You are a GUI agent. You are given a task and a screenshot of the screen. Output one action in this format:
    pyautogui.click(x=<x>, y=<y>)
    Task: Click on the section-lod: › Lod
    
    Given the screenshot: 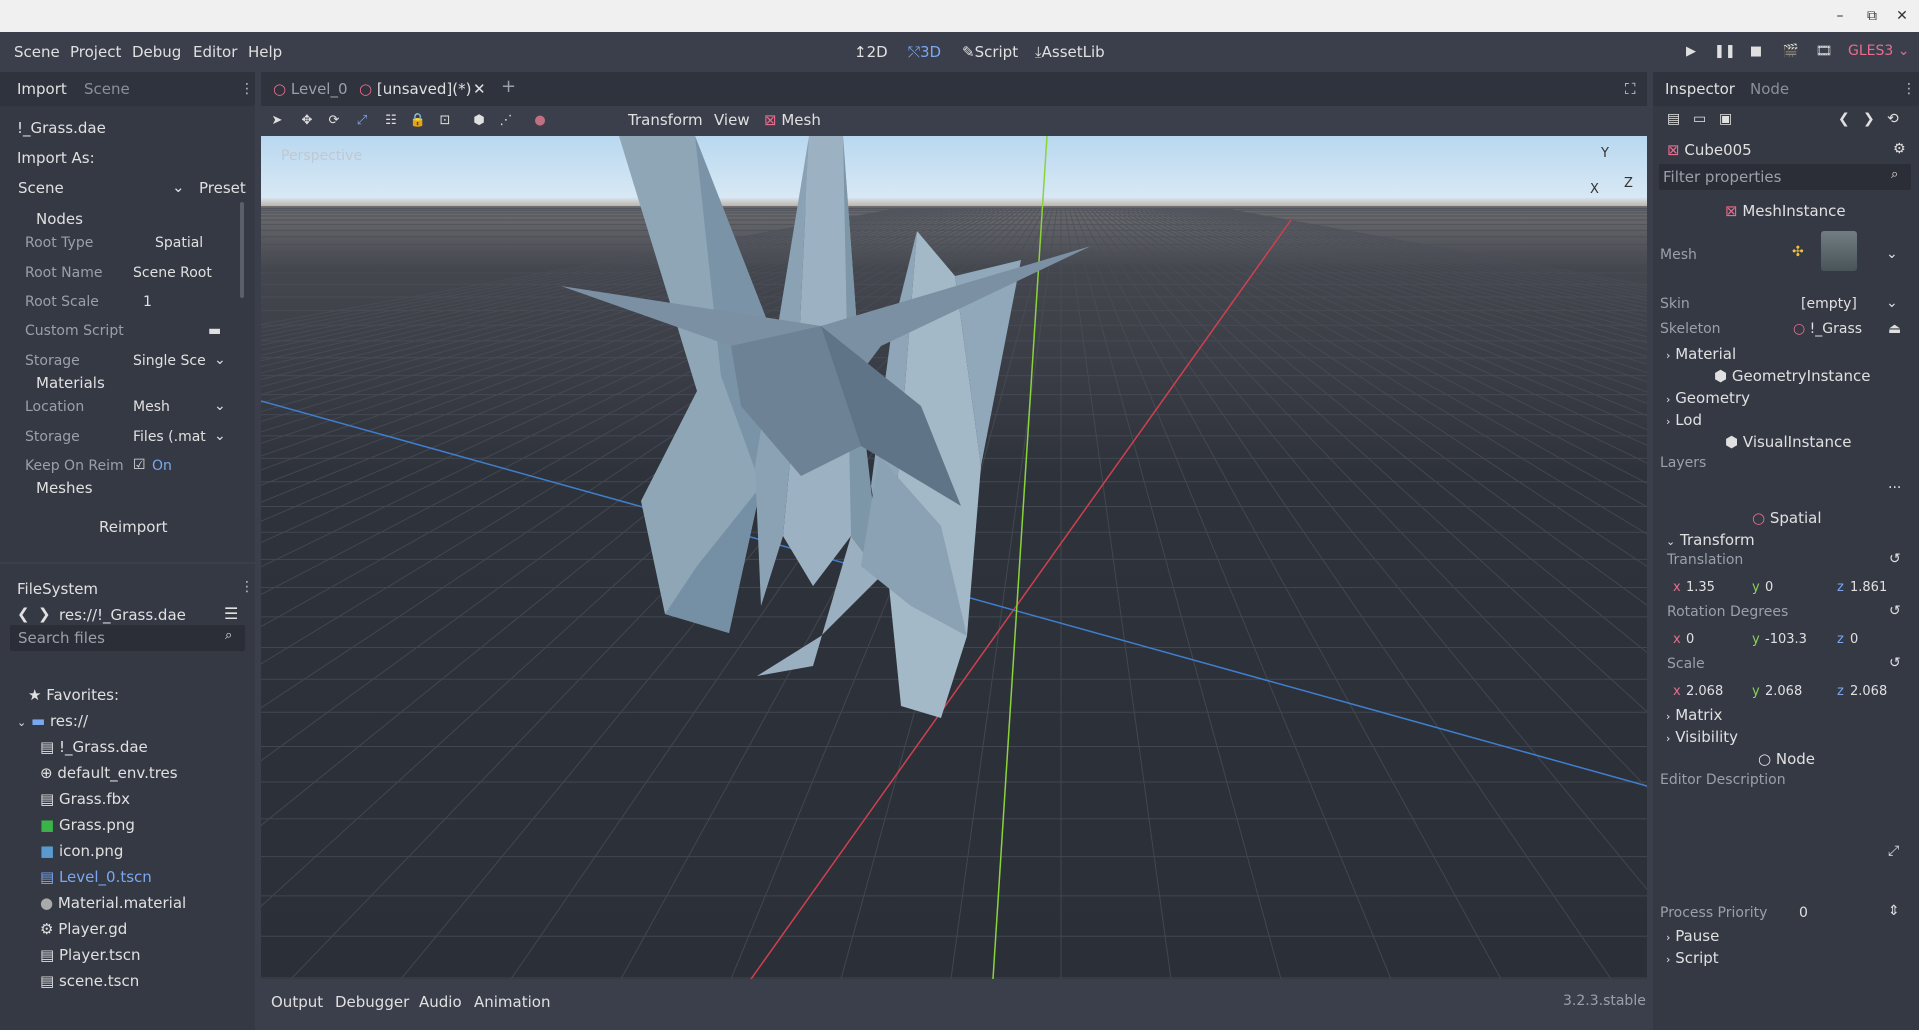 What is the action you would take?
    pyautogui.click(x=1684, y=420)
    